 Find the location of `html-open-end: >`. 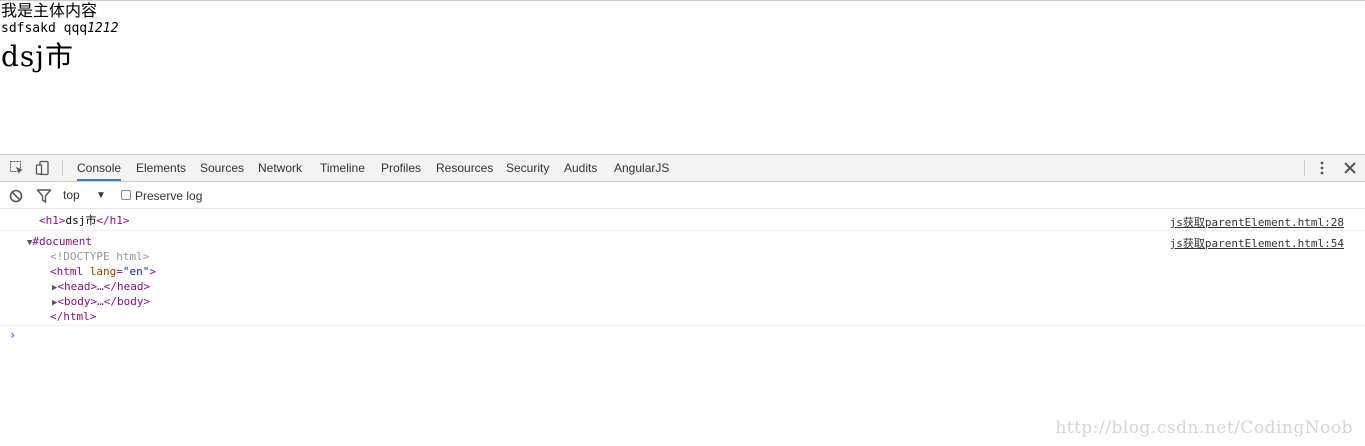

html-open-end: > is located at coordinates (152, 271).